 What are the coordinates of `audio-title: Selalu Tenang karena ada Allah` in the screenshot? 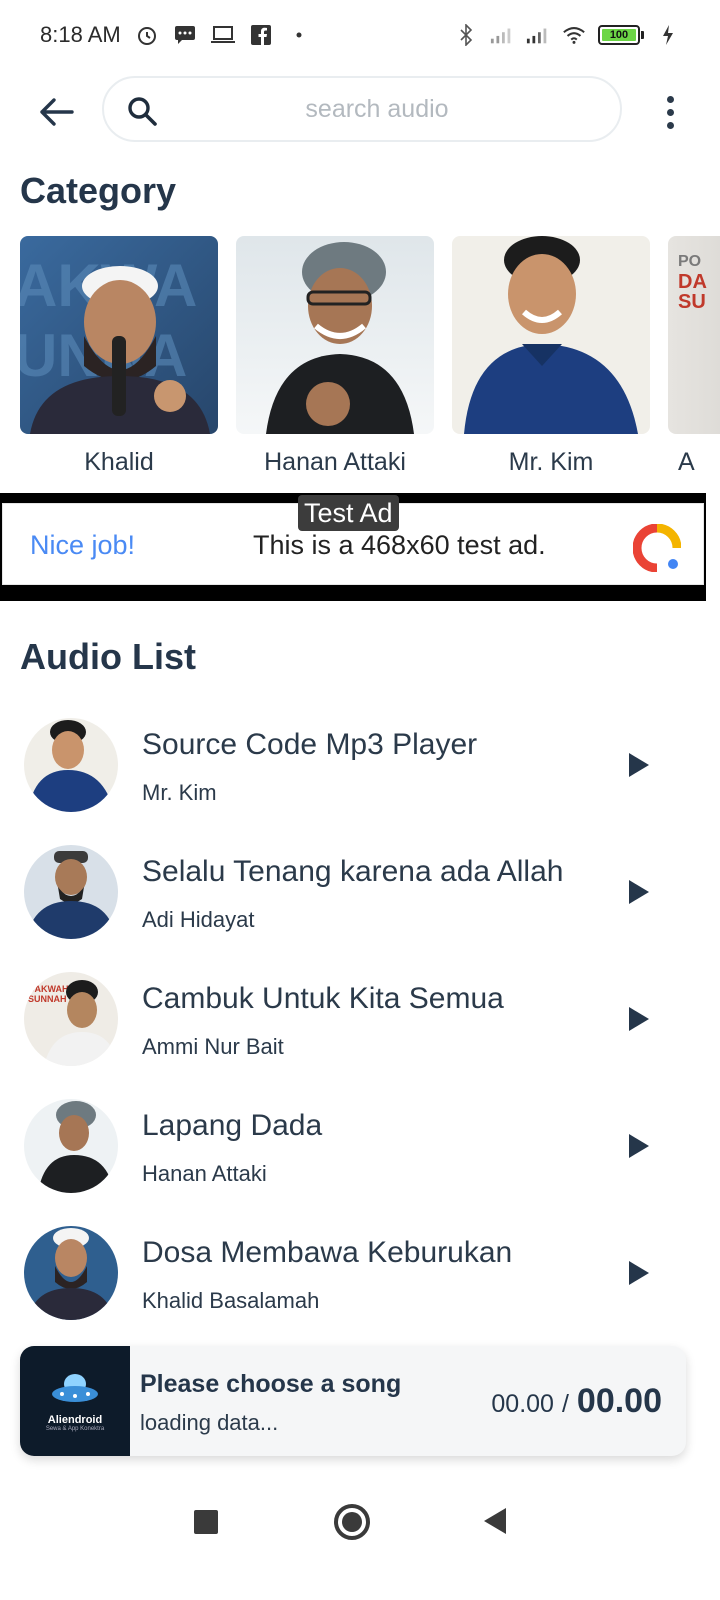 It's located at (353, 871).